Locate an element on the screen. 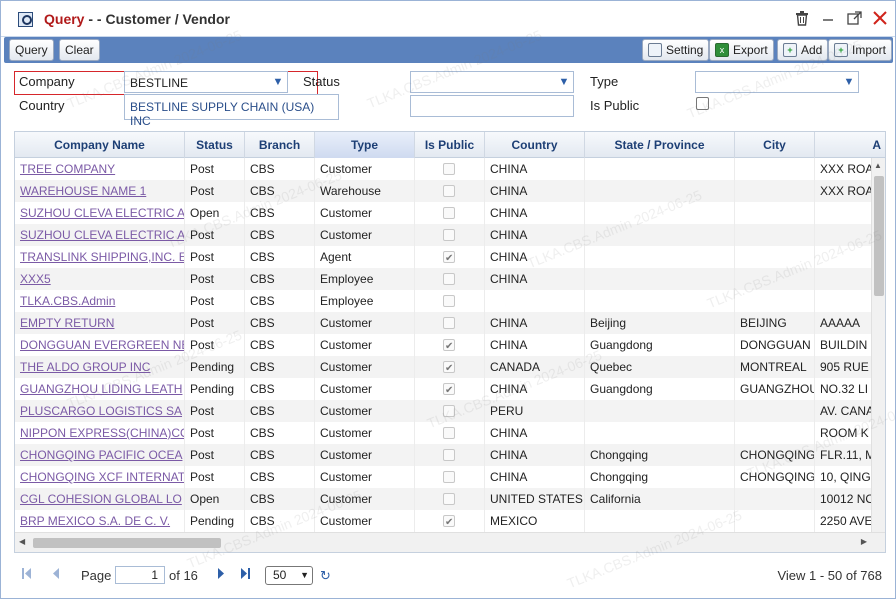 This screenshot has height=599, width=896. is-public-label: Is Public is located at coordinates (615, 105).